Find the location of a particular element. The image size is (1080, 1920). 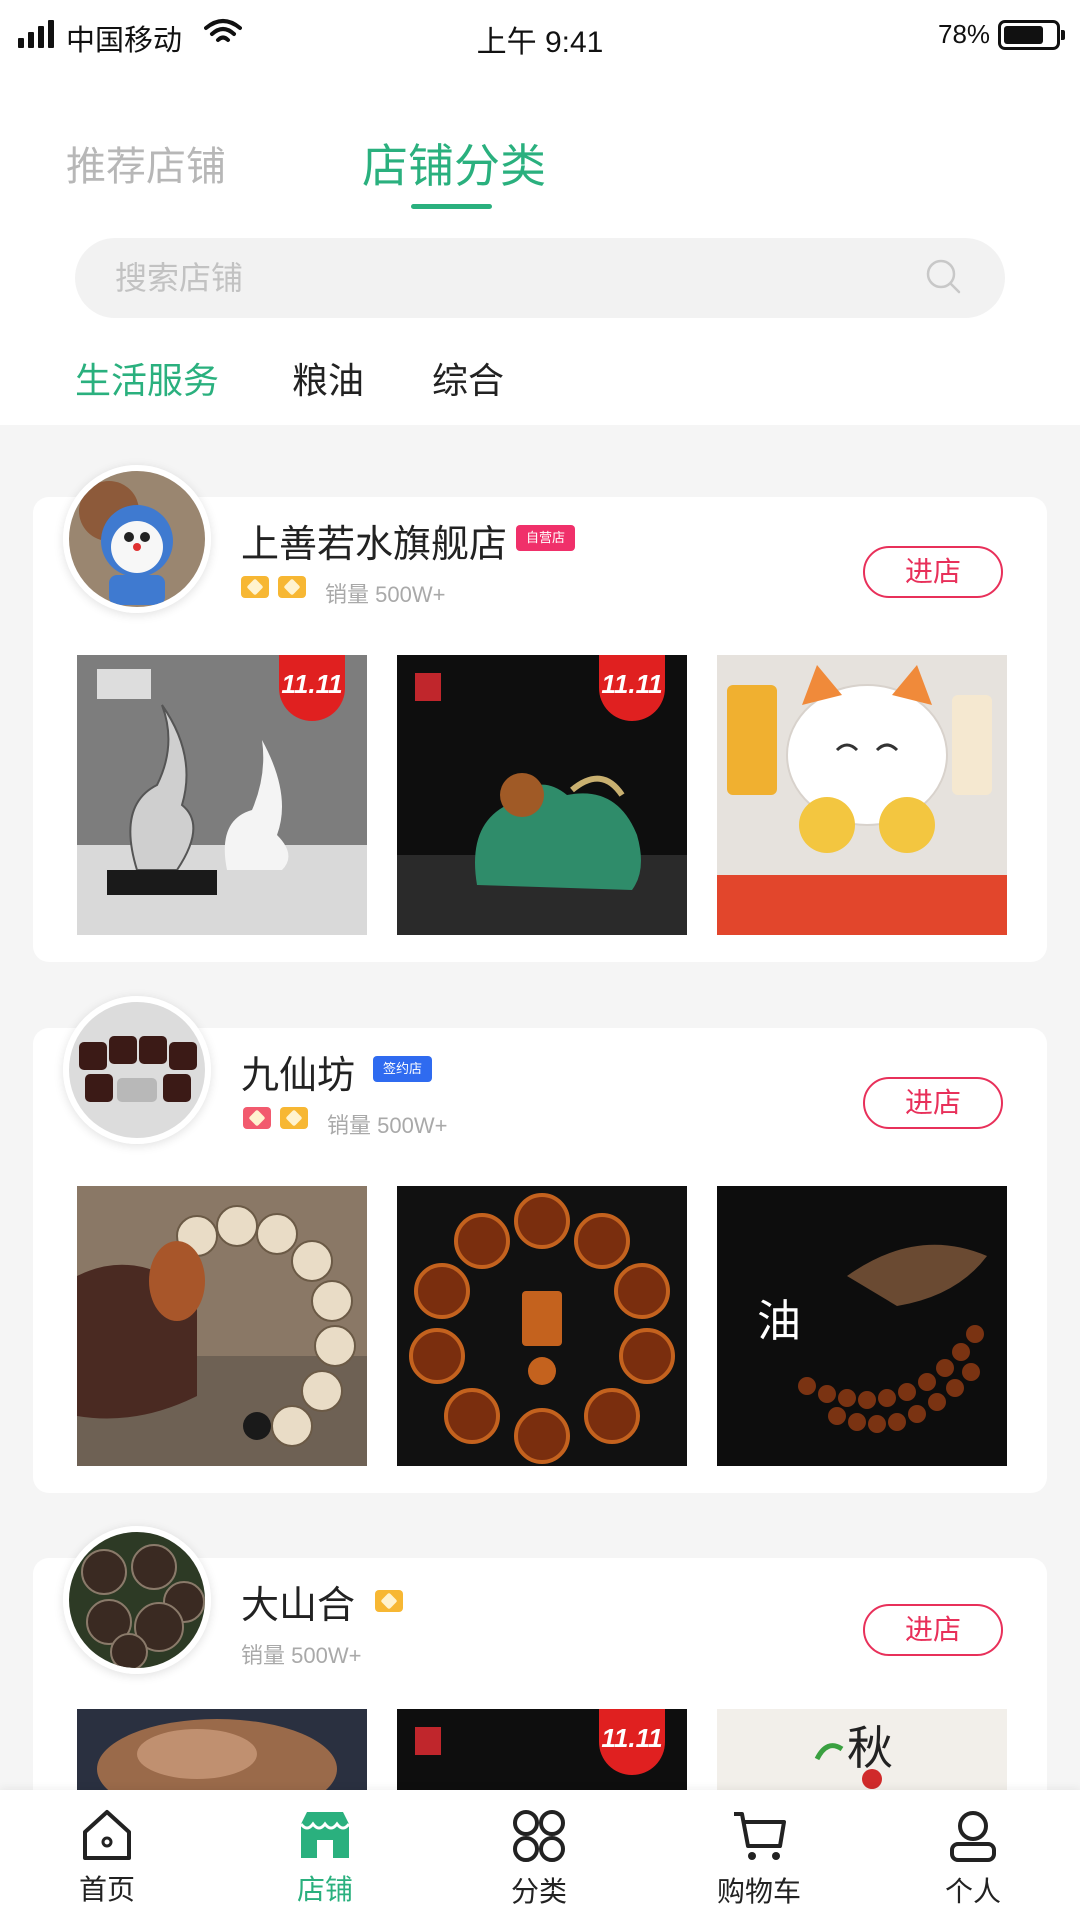

bottom-nav: 首页 店铺 分类 购物车 个人 is located at coordinates (540, 1855).